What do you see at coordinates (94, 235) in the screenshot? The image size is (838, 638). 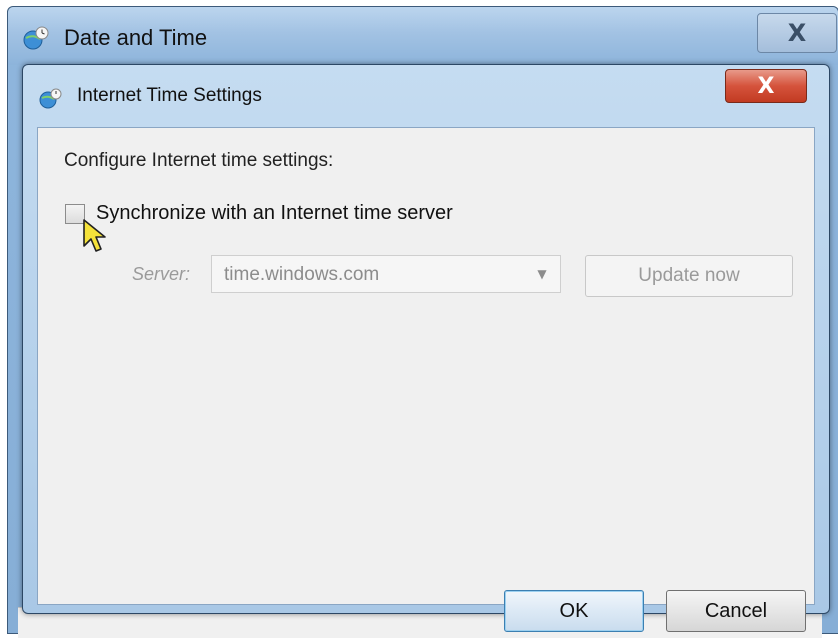 I see `mouse-pointer-icon` at bounding box center [94, 235].